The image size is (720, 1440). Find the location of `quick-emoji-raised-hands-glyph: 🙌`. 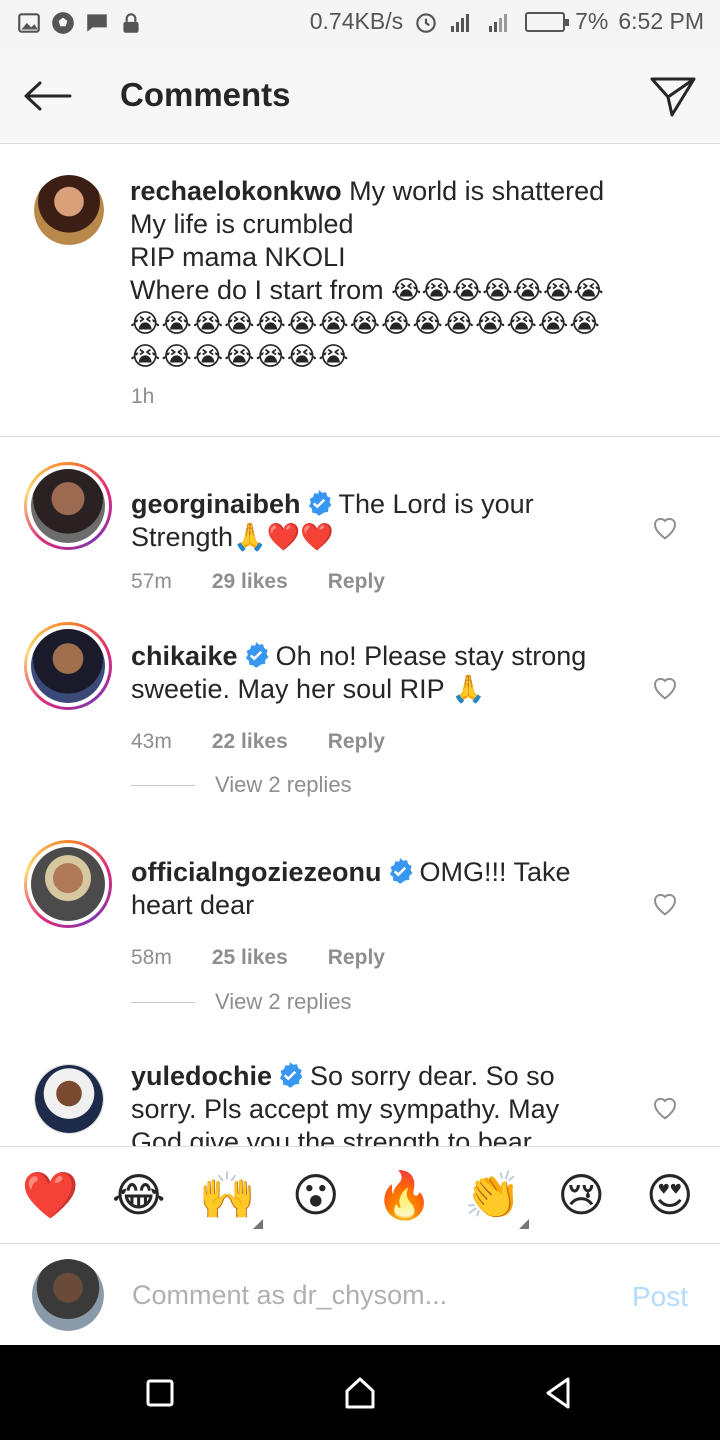

quick-emoji-raised-hands-glyph: 🙌 is located at coordinates (227, 1194).